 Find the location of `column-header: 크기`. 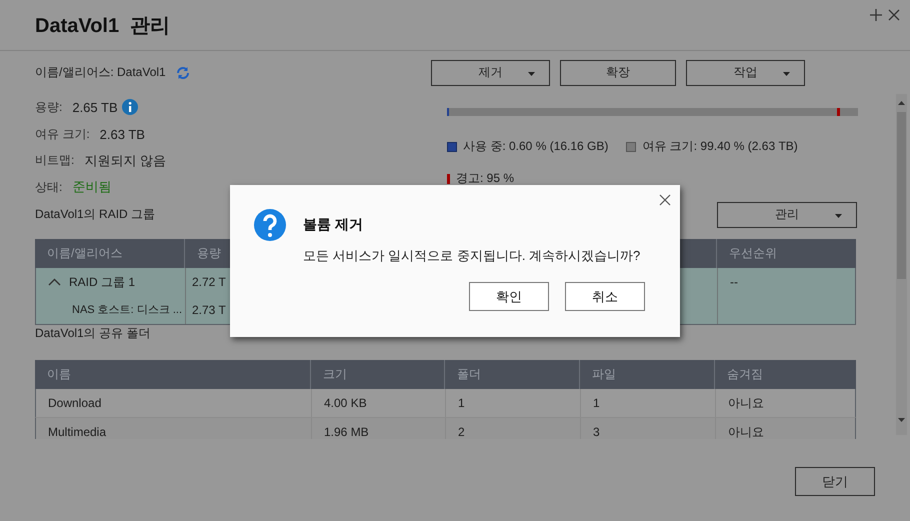

column-header: 크기 is located at coordinates (335, 373).